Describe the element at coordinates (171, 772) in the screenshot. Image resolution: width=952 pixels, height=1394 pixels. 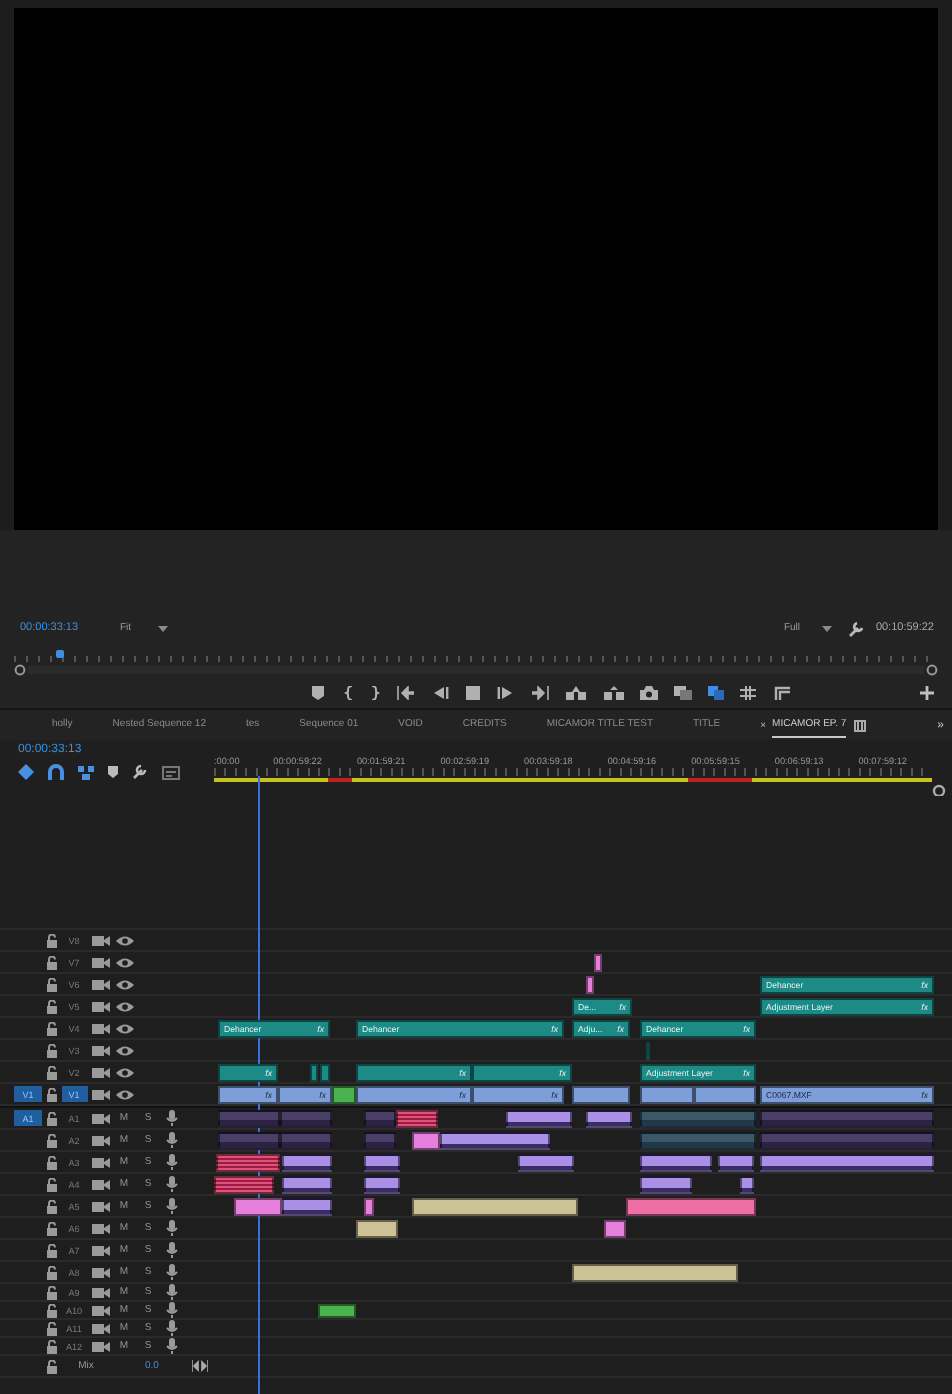
I see `captions-icon` at that location.